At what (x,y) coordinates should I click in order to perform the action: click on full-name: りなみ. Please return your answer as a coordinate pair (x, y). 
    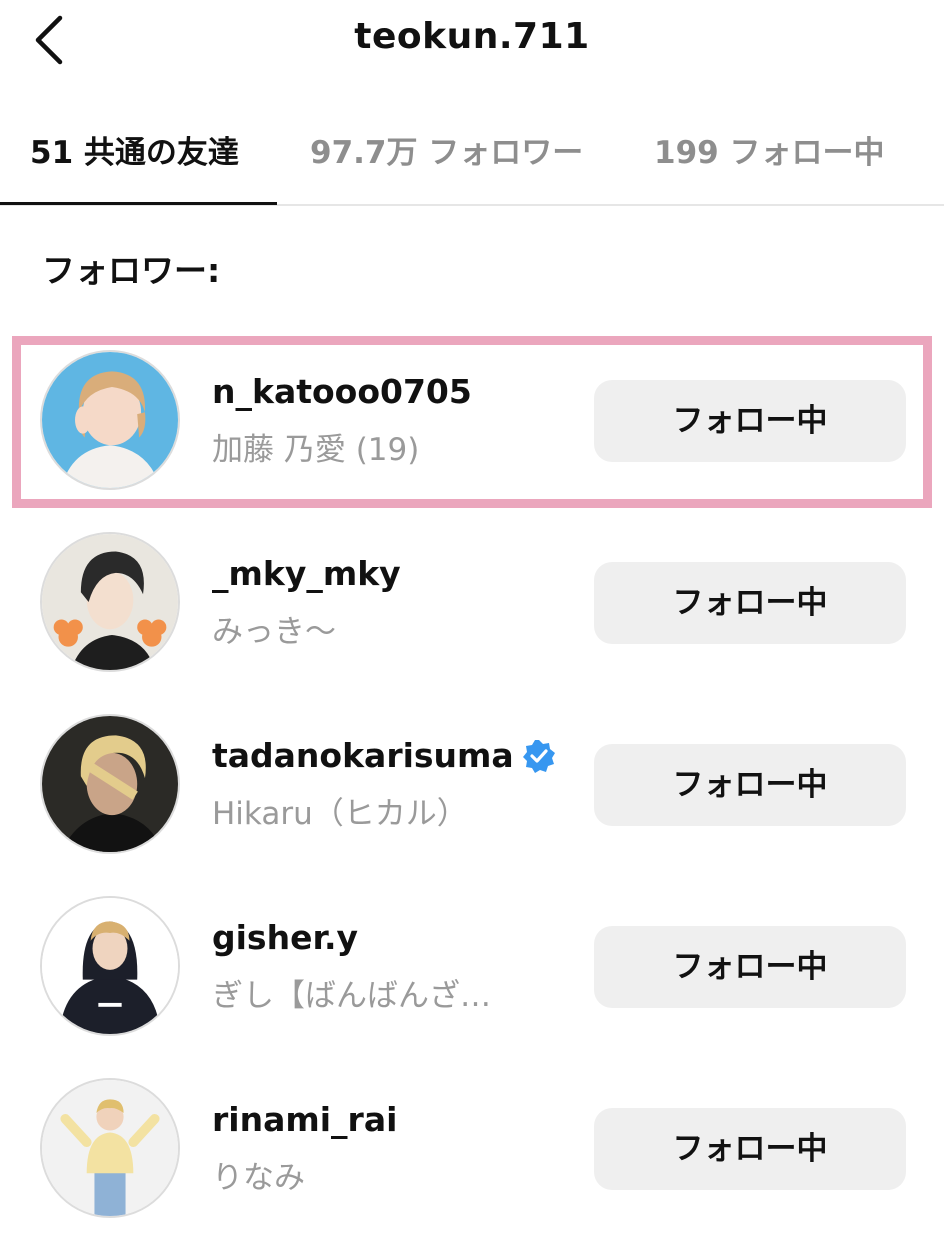
    Looking at the image, I should click on (258, 1178).